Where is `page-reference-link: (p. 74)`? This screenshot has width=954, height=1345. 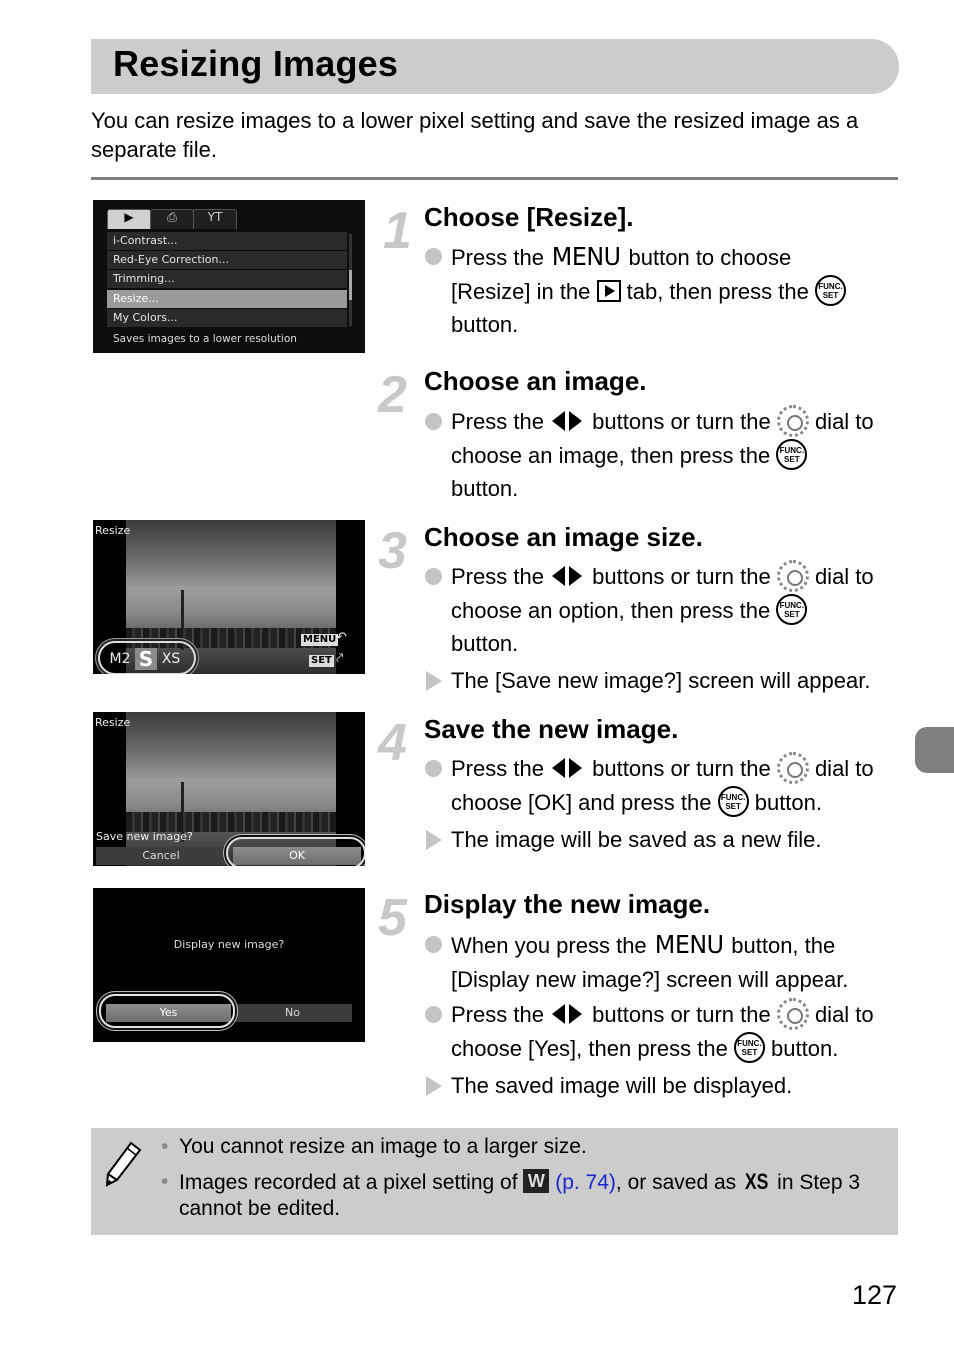
page-reference-link: (p. 74) is located at coordinates (585, 1182).